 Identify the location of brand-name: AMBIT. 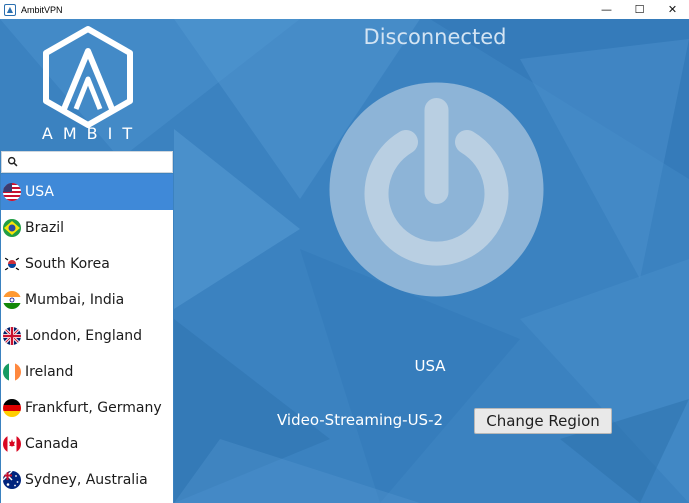
(92, 133).